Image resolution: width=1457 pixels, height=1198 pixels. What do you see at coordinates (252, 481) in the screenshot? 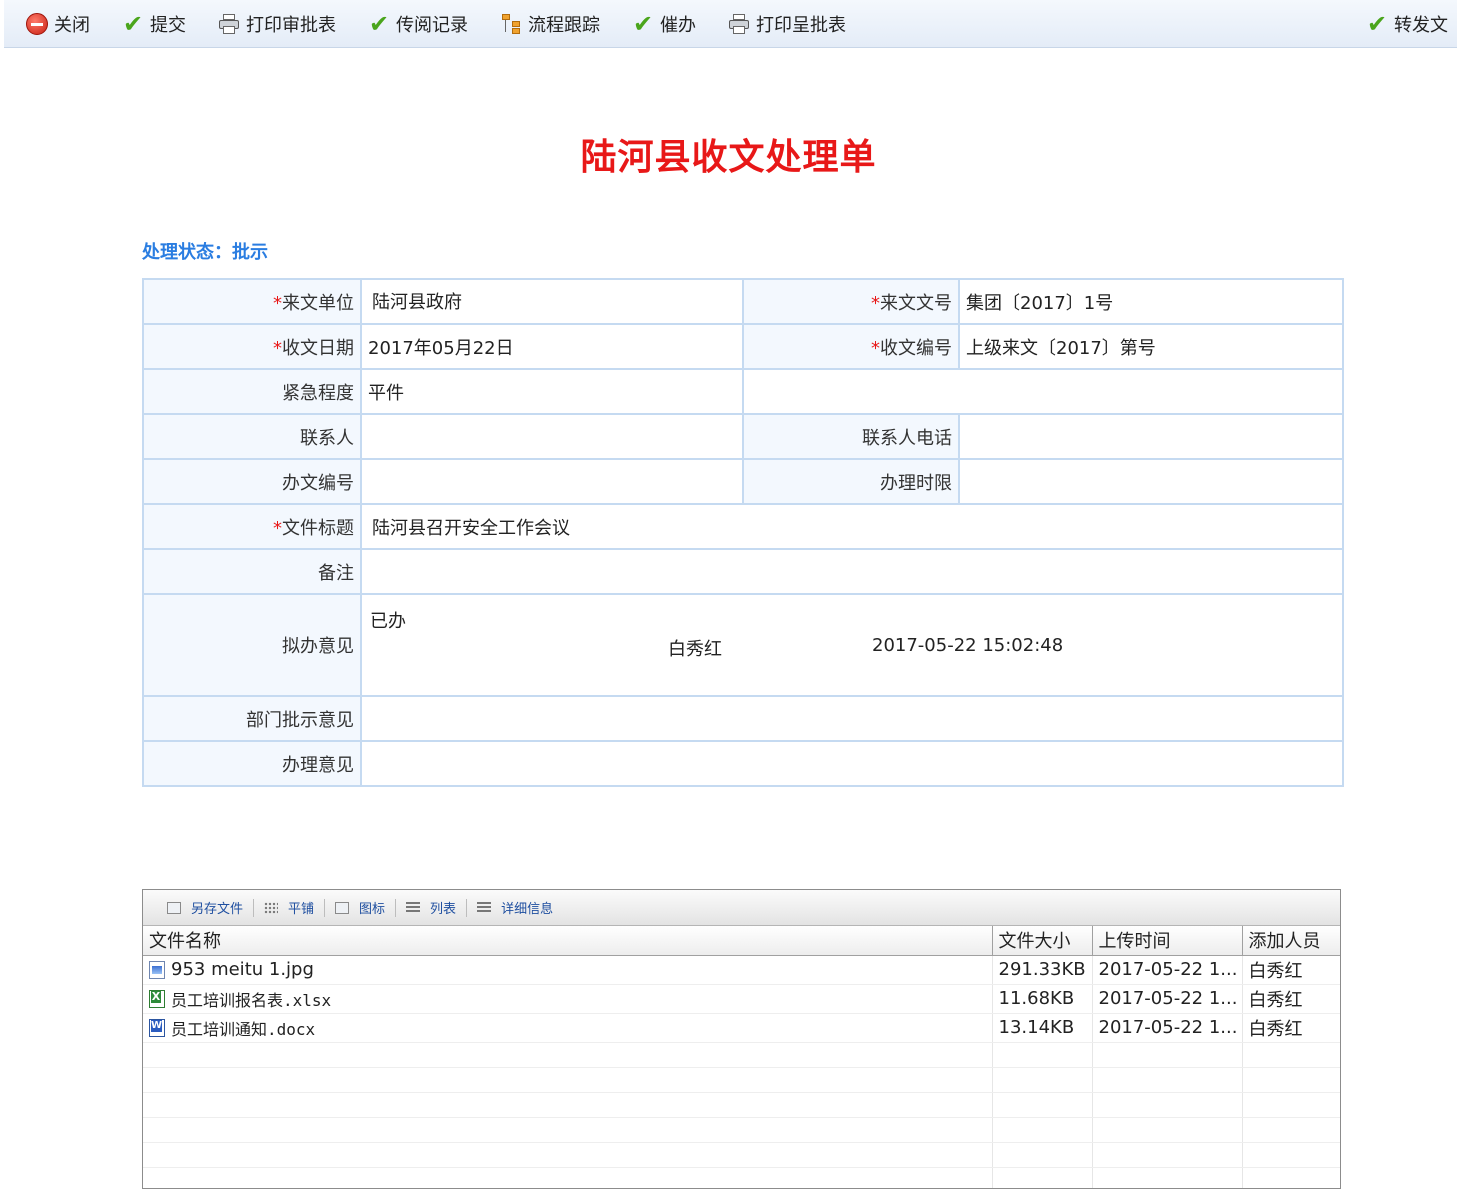
I see `office-number-label: 办文编号` at bounding box center [252, 481].